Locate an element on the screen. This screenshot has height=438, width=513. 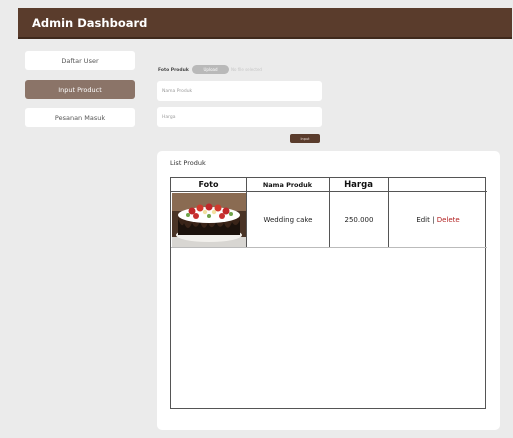
upload-button-label: Upload is located at coordinates (210, 69).